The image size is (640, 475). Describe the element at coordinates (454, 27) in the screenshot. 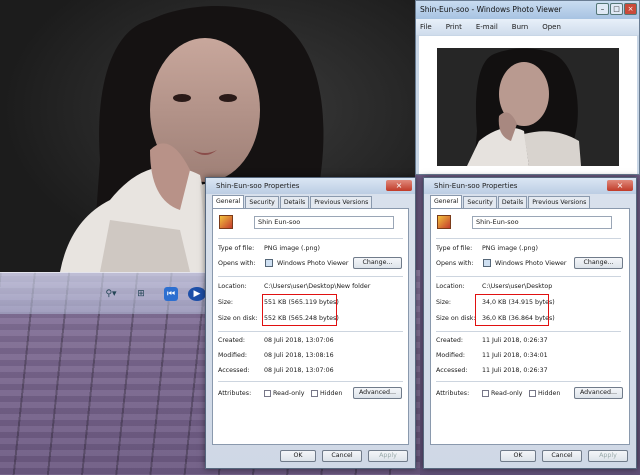

I see `menu-print: Print` at that location.